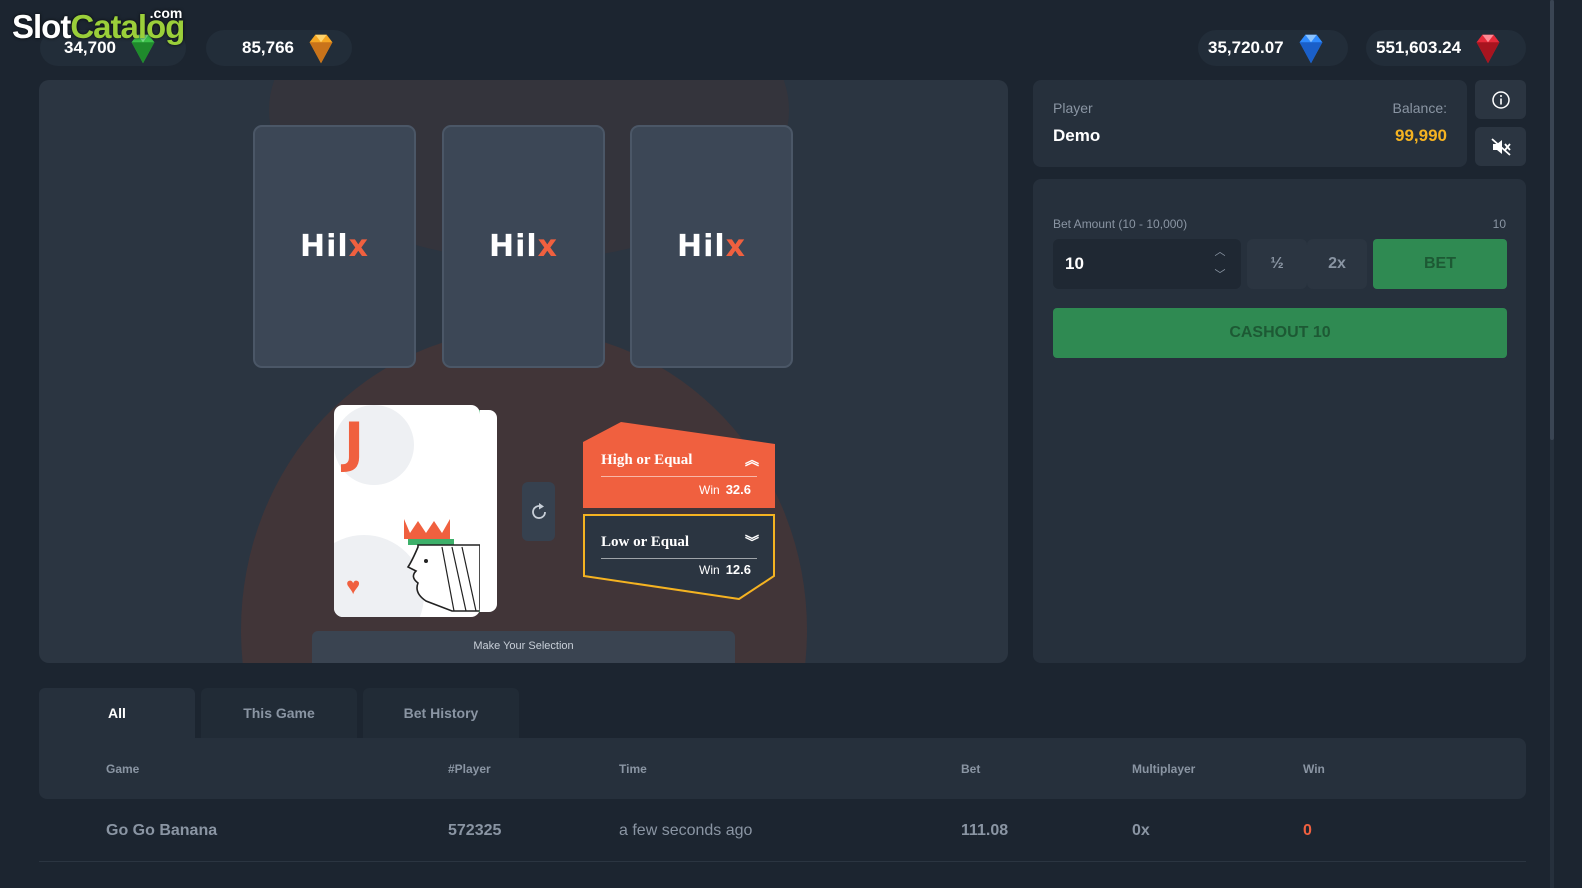 Image resolution: width=1582 pixels, height=888 pixels. What do you see at coordinates (98, 25) in the screenshot?
I see `slotcatalog-logo: SlotCatalog .com` at bounding box center [98, 25].